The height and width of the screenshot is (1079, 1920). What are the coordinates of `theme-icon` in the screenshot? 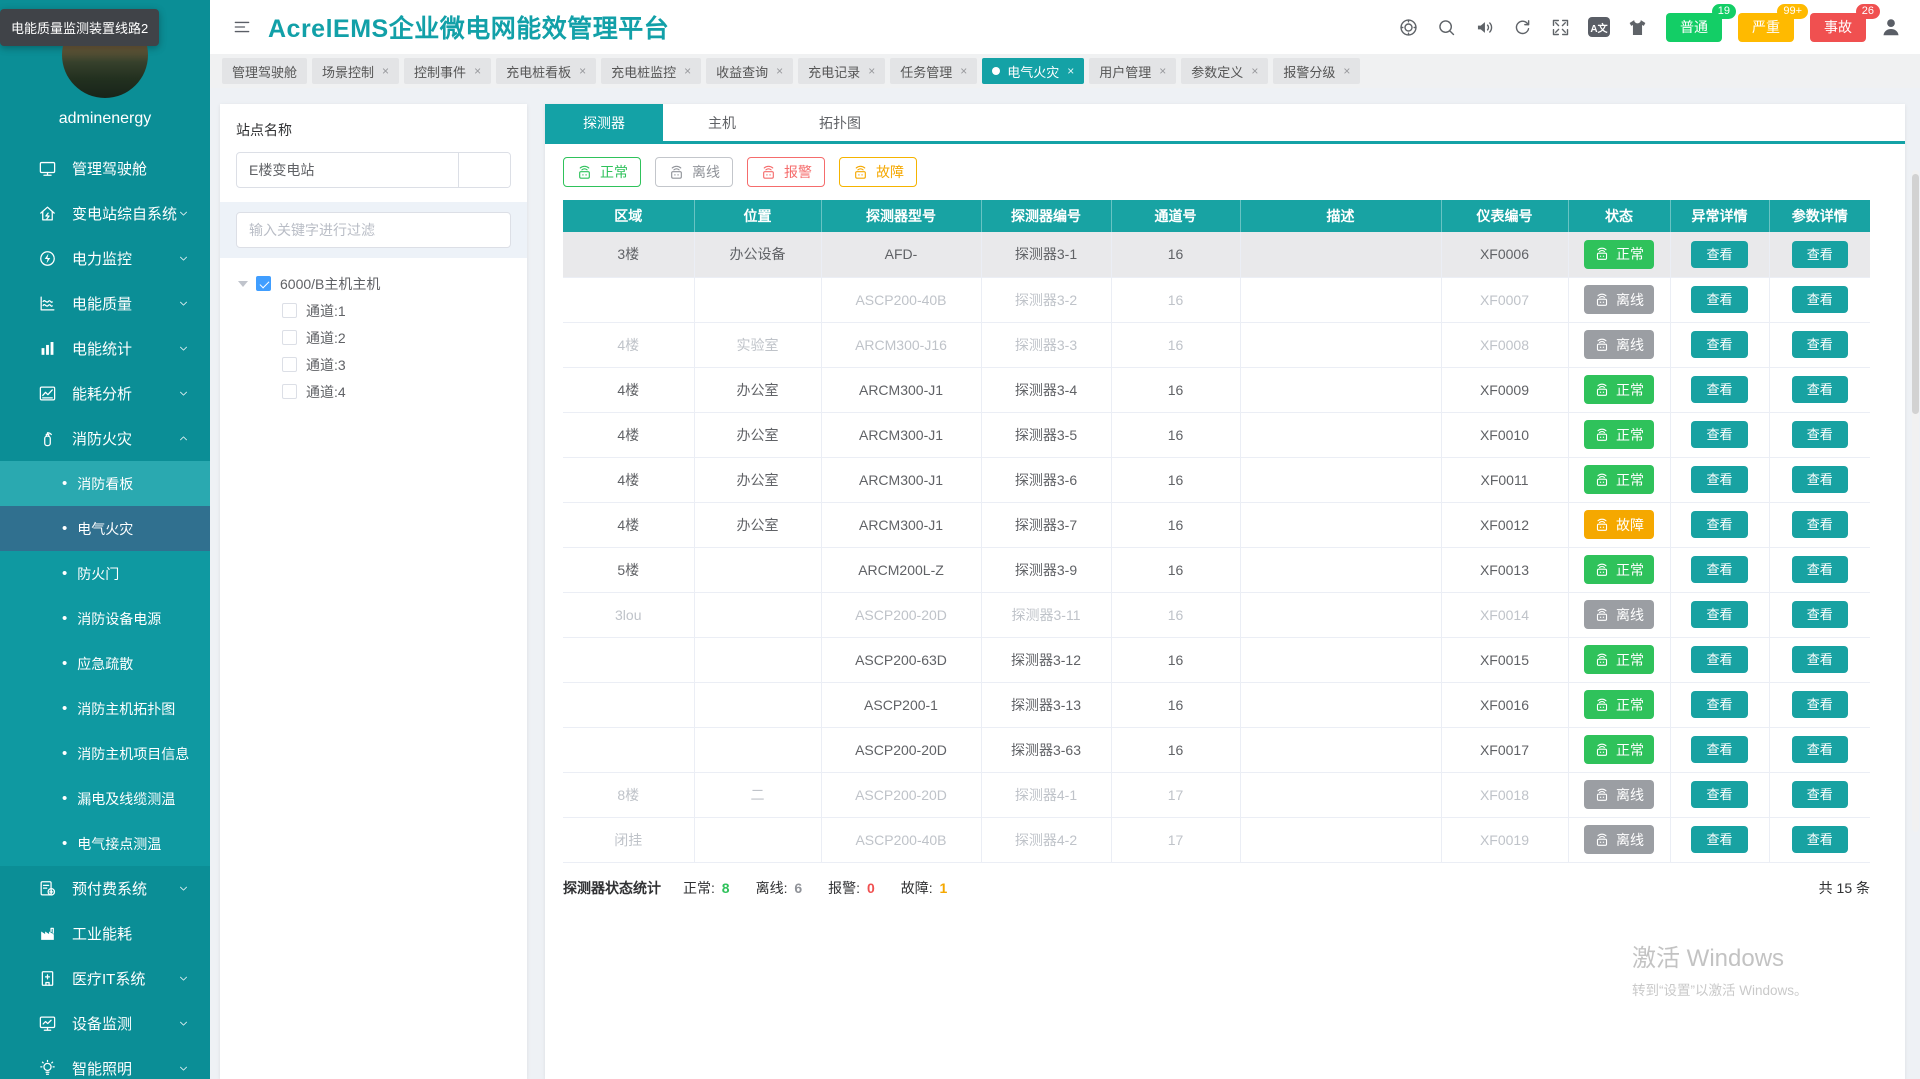 It's located at (1637, 27).